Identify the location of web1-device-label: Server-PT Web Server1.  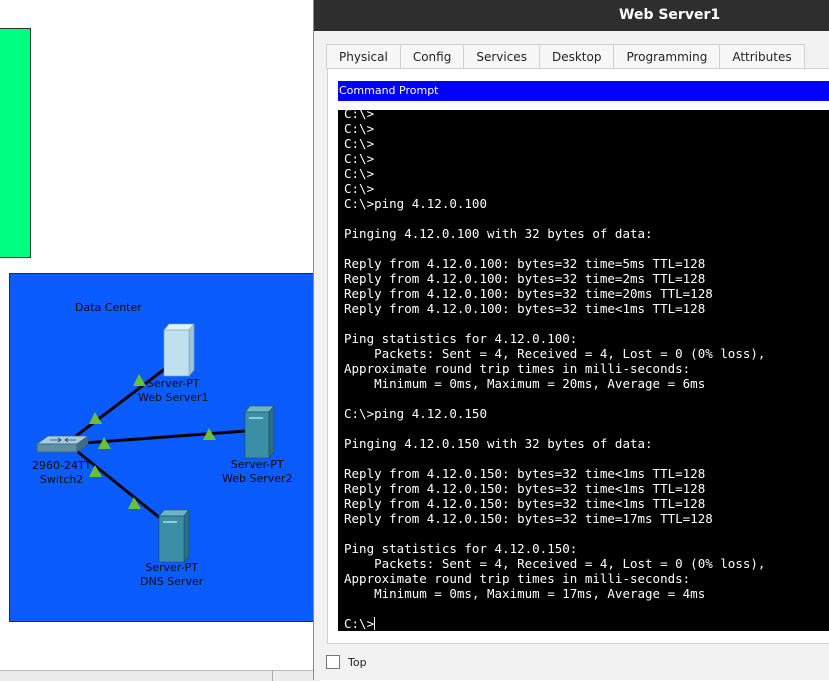
(173, 391).